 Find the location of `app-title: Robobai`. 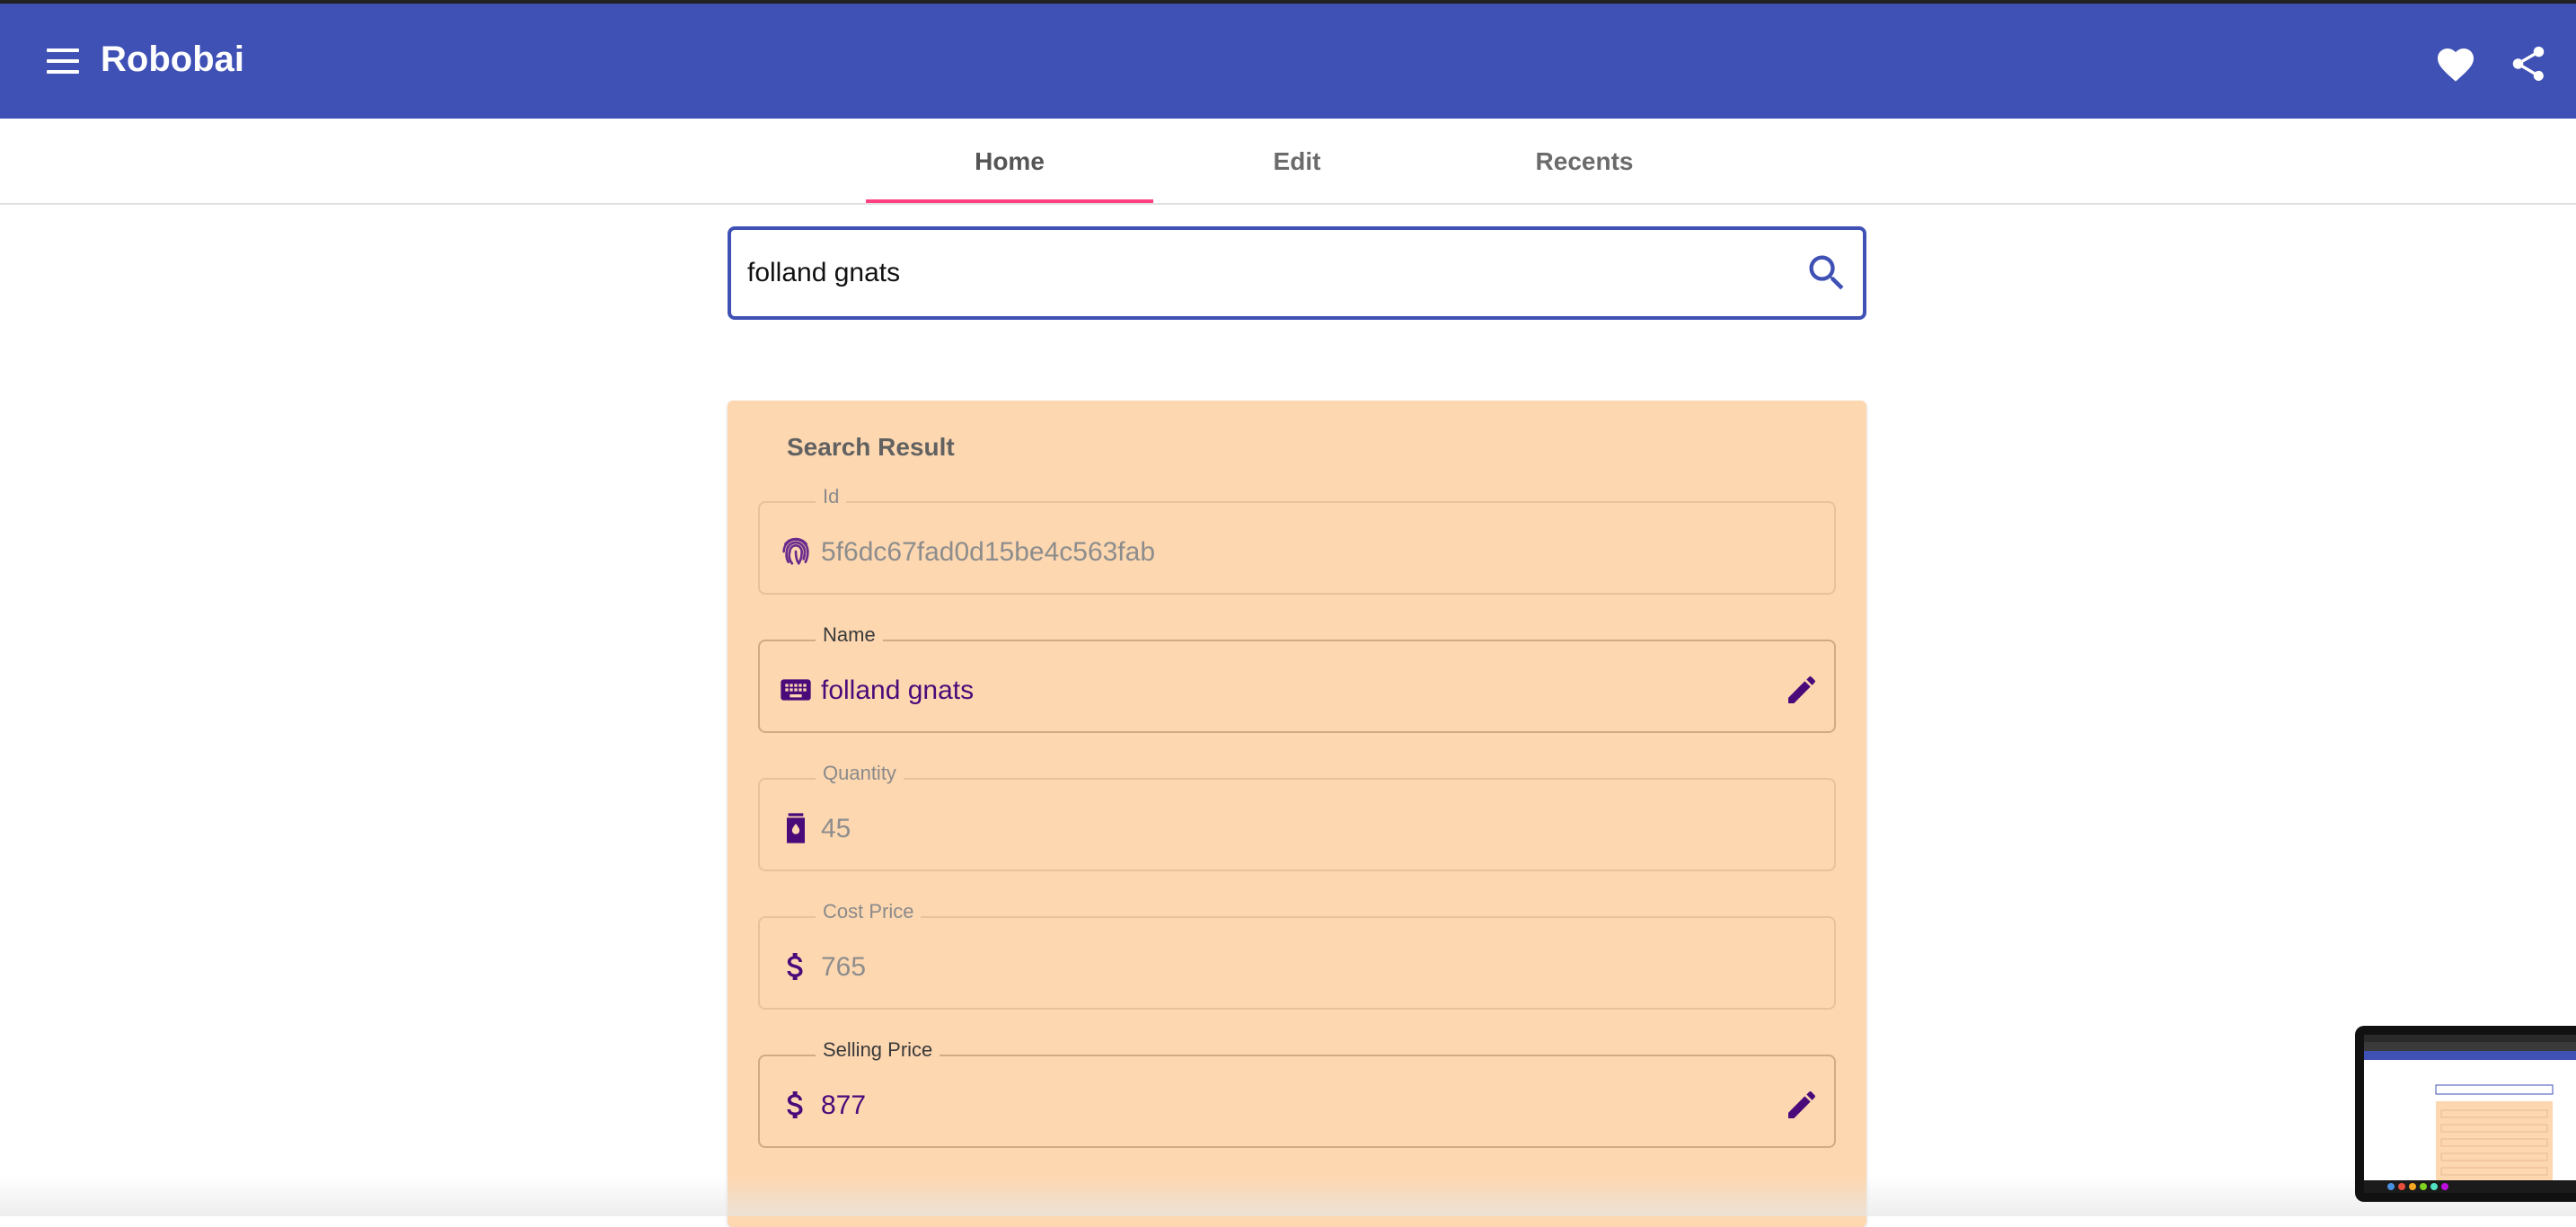

app-title: Robobai is located at coordinates (172, 59).